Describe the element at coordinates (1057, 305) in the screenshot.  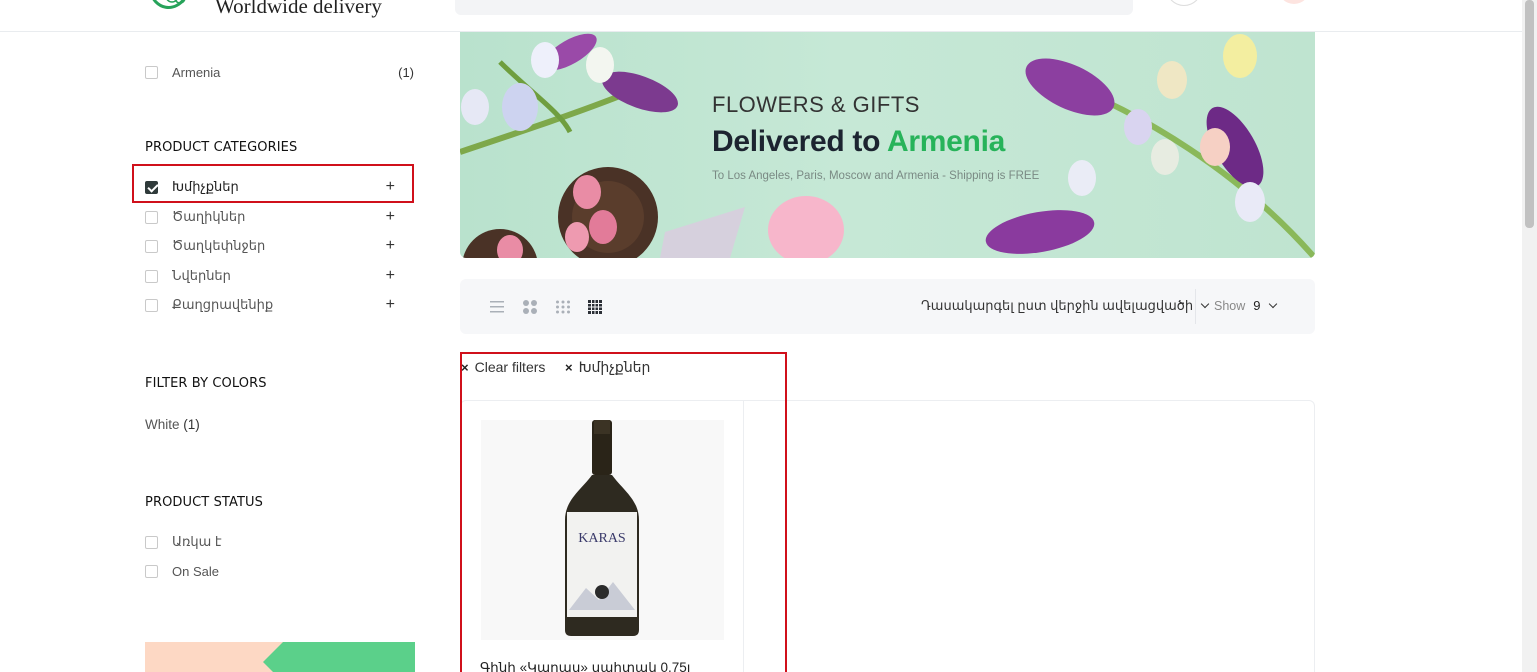
I see `sort-label: Դասակարգել ըստ վերջին ավելացվածի` at that location.